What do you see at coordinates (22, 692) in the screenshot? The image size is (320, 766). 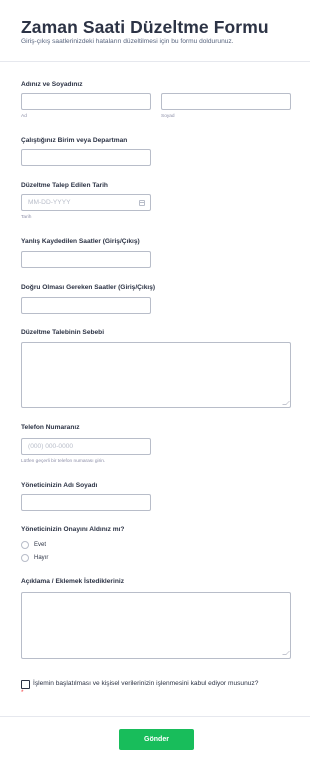 I see `required-mark: *` at bounding box center [22, 692].